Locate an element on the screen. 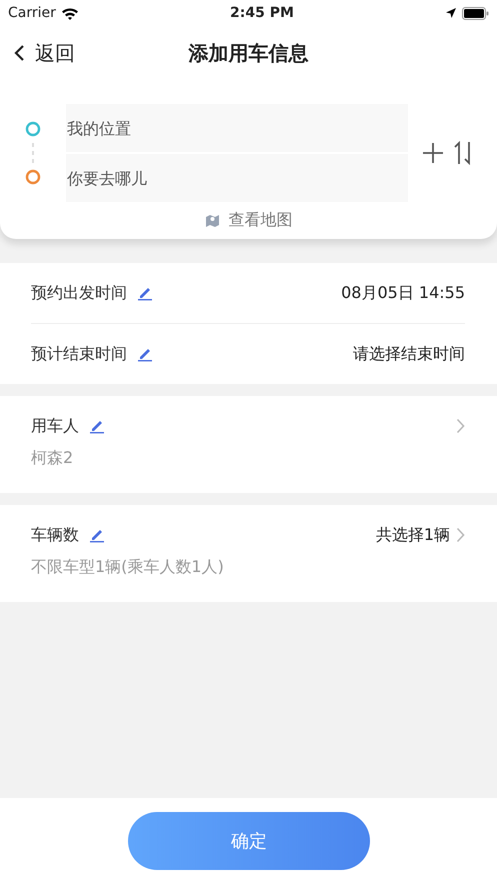  wifi-icon is located at coordinates (69, 13).